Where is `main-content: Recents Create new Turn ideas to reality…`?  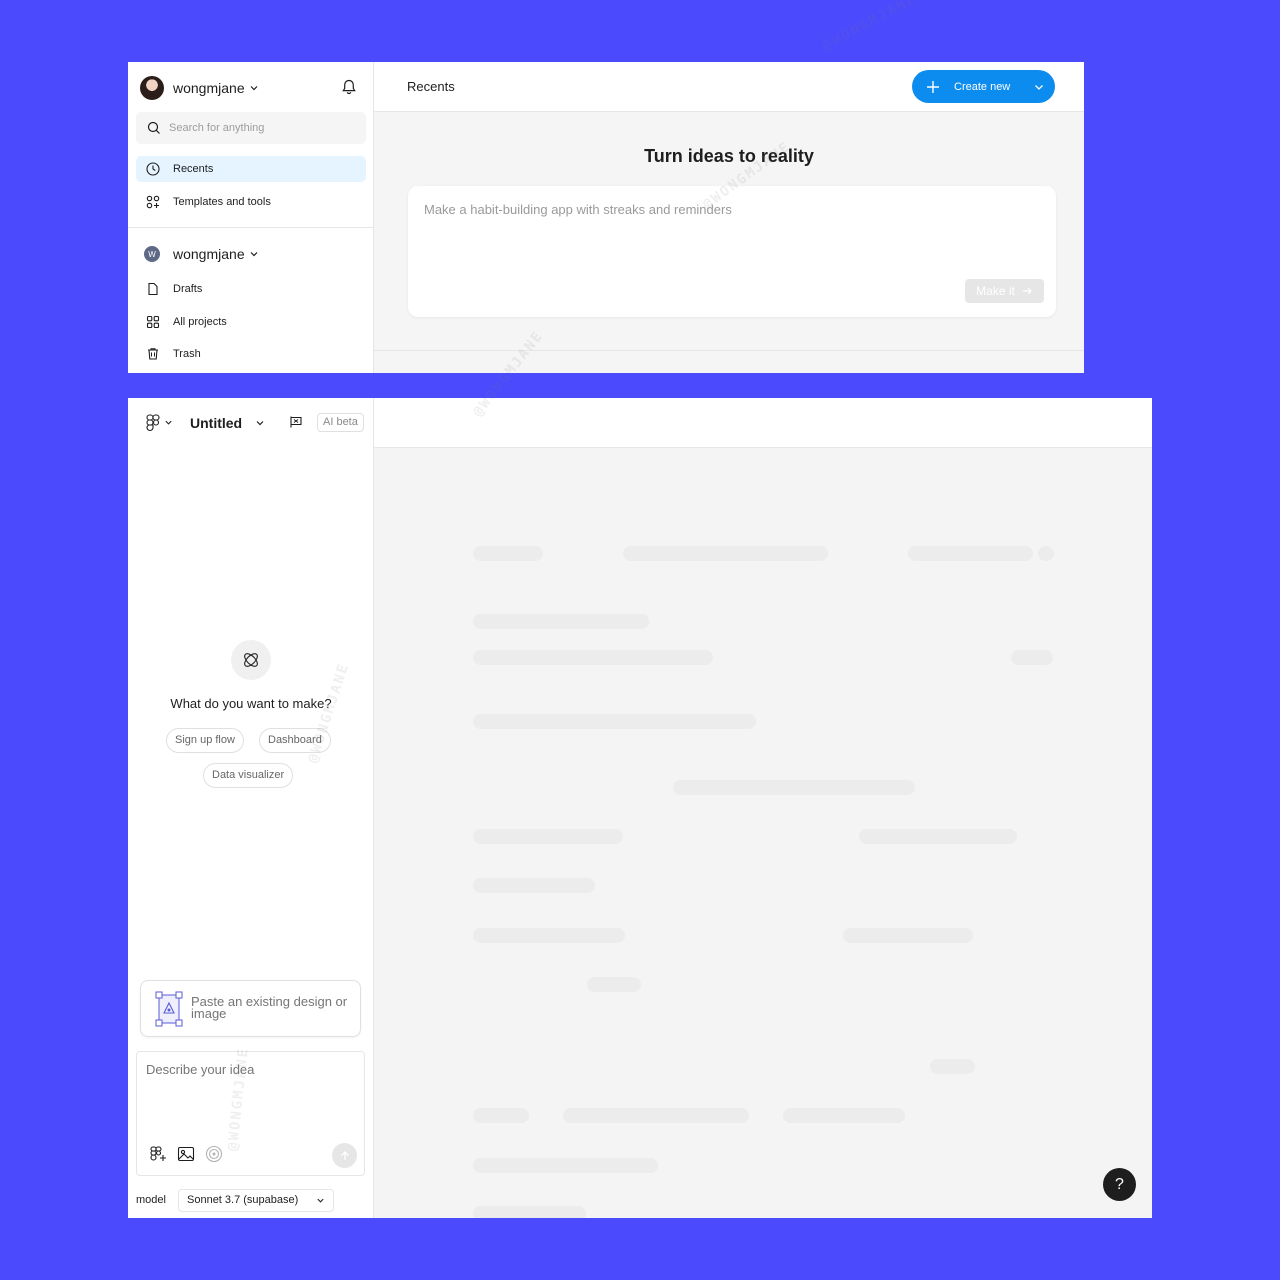 main-content: Recents Create new Turn ideas to reality… is located at coordinates (729, 217).